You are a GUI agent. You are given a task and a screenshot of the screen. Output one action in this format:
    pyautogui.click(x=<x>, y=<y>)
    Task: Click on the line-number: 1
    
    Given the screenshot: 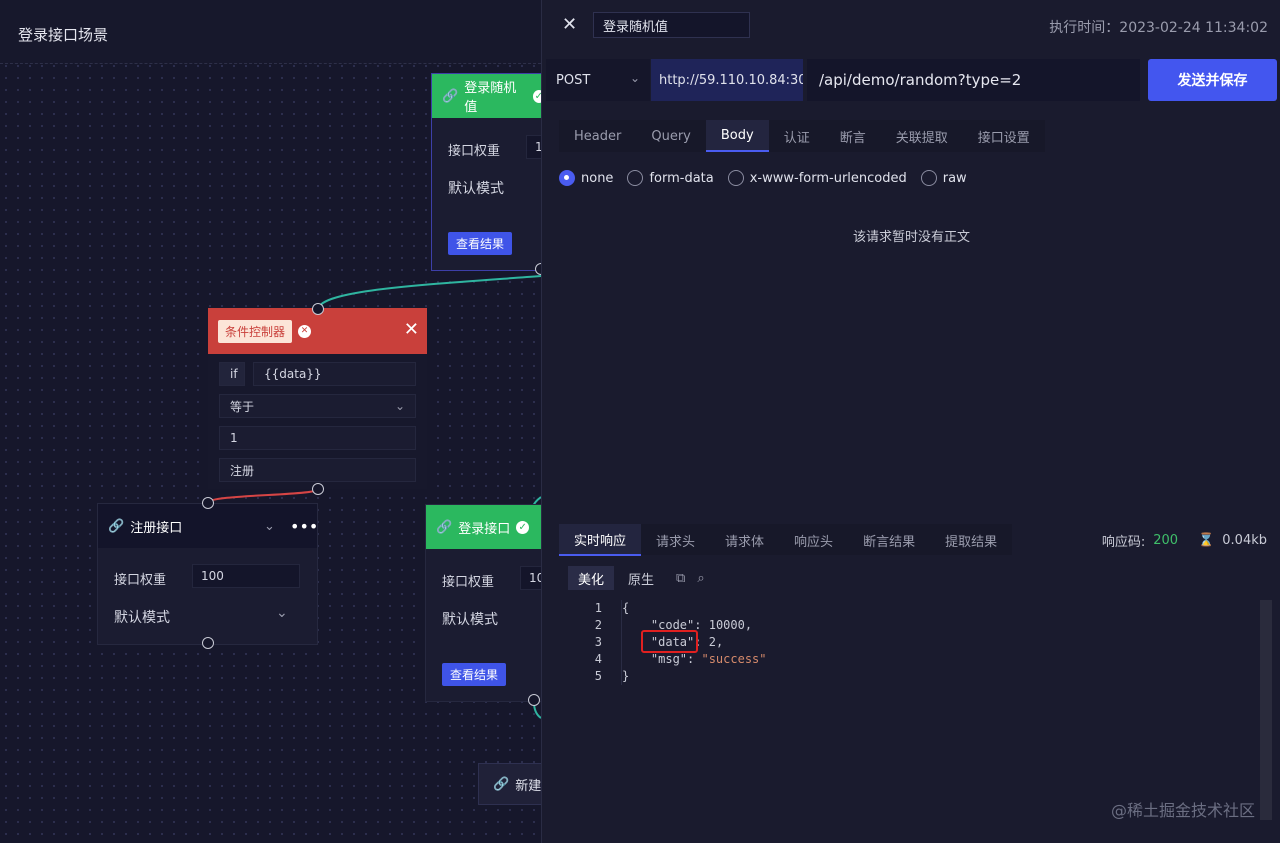 What is the action you would take?
    pyautogui.click(x=598, y=608)
    